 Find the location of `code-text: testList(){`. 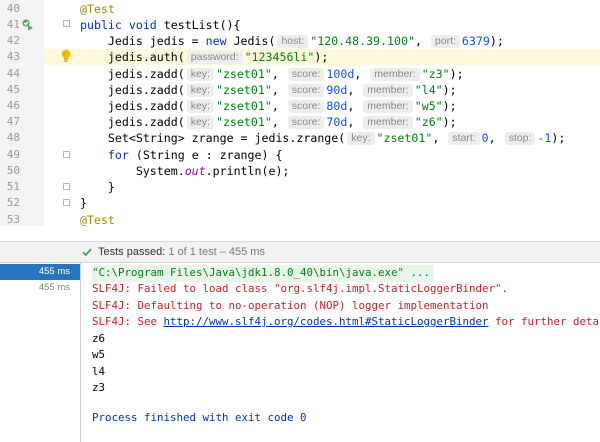

code-text: testList(){ is located at coordinates (198, 25).